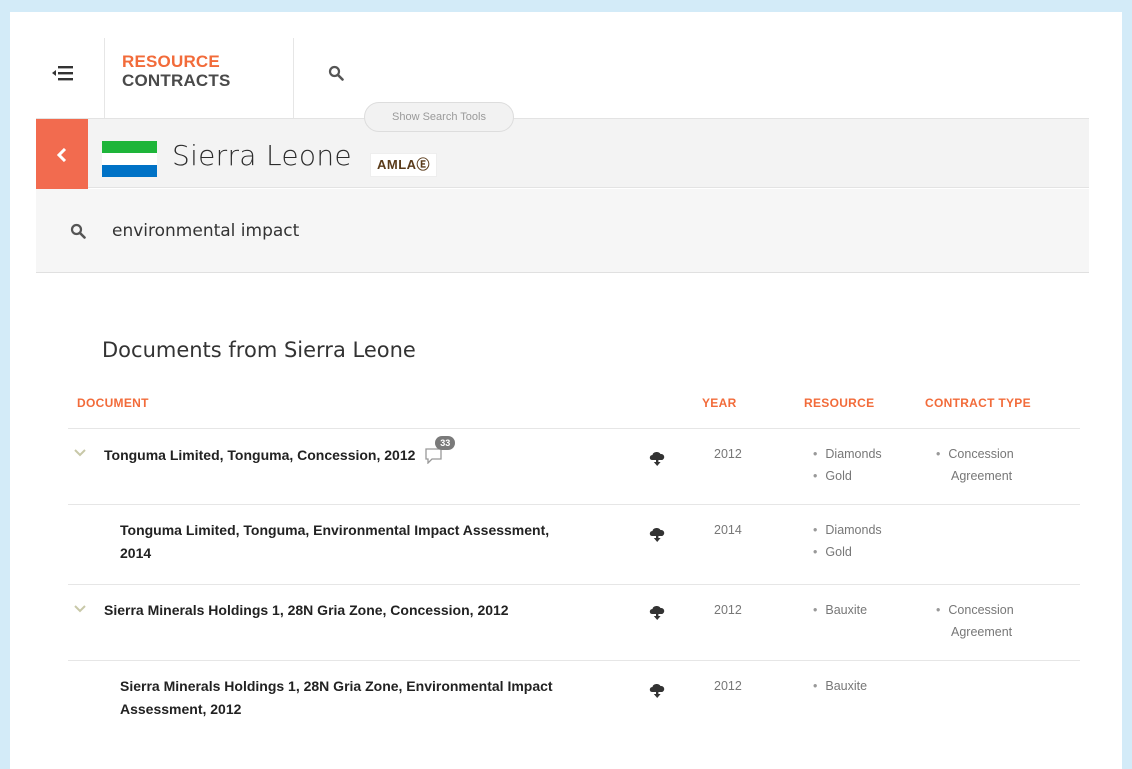 Image resolution: width=1132 pixels, height=769 pixels. Describe the element at coordinates (63, 73) in the screenshot. I see `menu-toggle-icon` at that location.